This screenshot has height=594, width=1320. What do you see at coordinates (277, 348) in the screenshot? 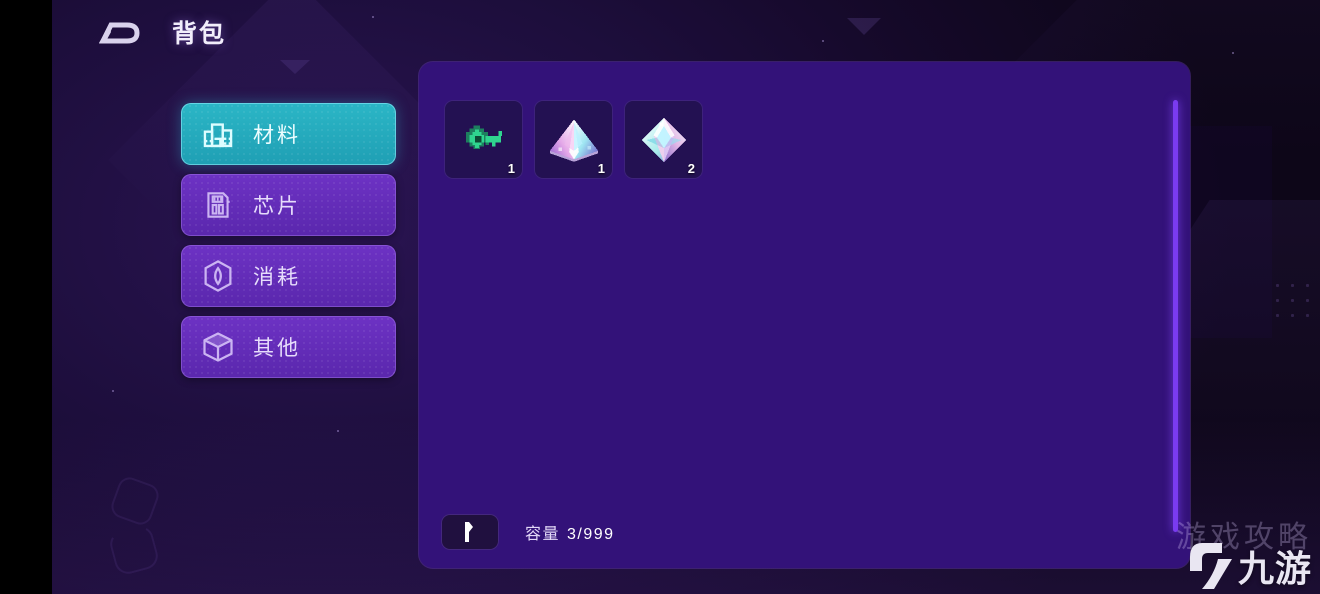
I see `sidebar-item-label: 其他` at bounding box center [277, 348].